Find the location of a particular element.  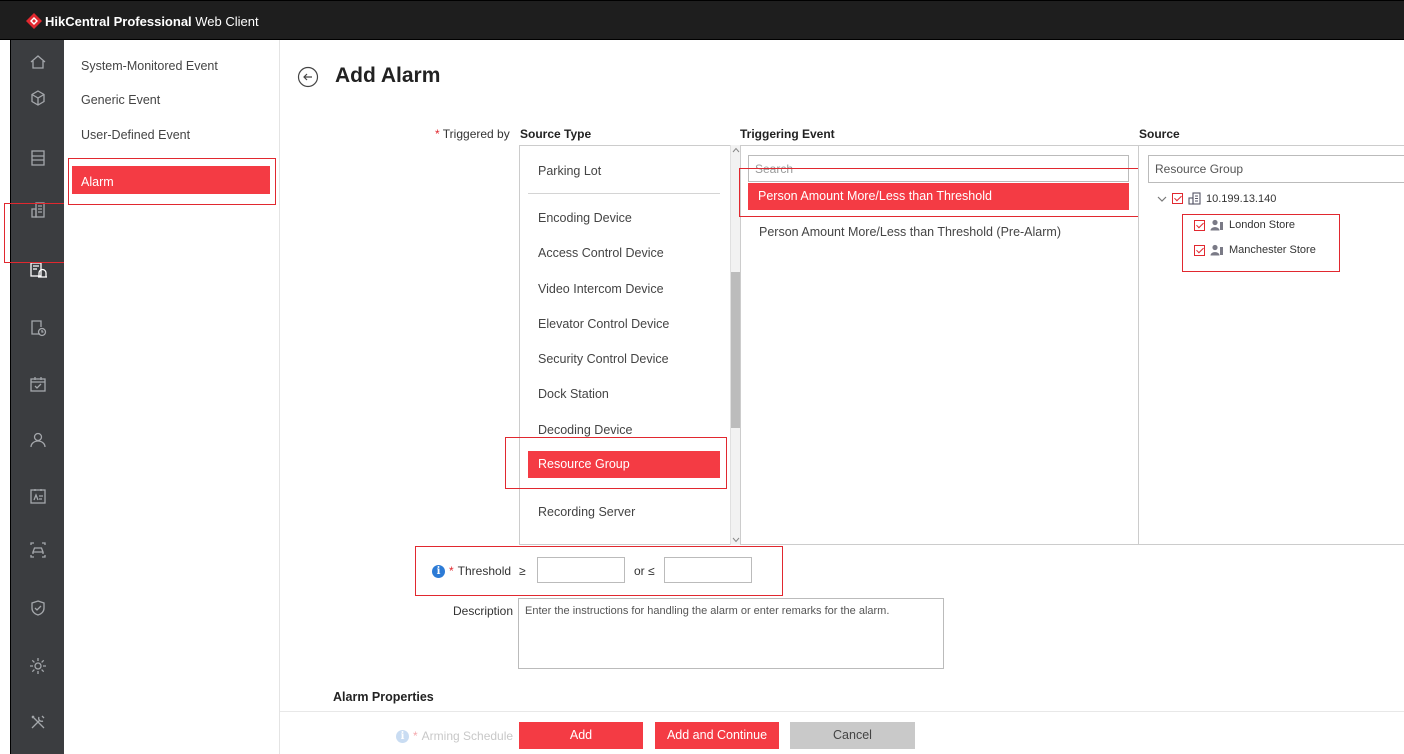

info-icon: i is located at coordinates (402, 736).